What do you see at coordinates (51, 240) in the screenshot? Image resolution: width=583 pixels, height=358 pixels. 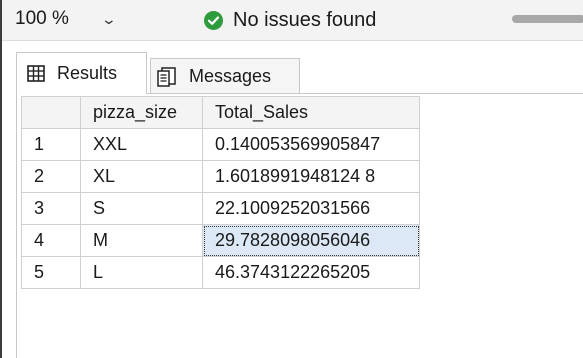 I see `row-number: 4` at bounding box center [51, 240].